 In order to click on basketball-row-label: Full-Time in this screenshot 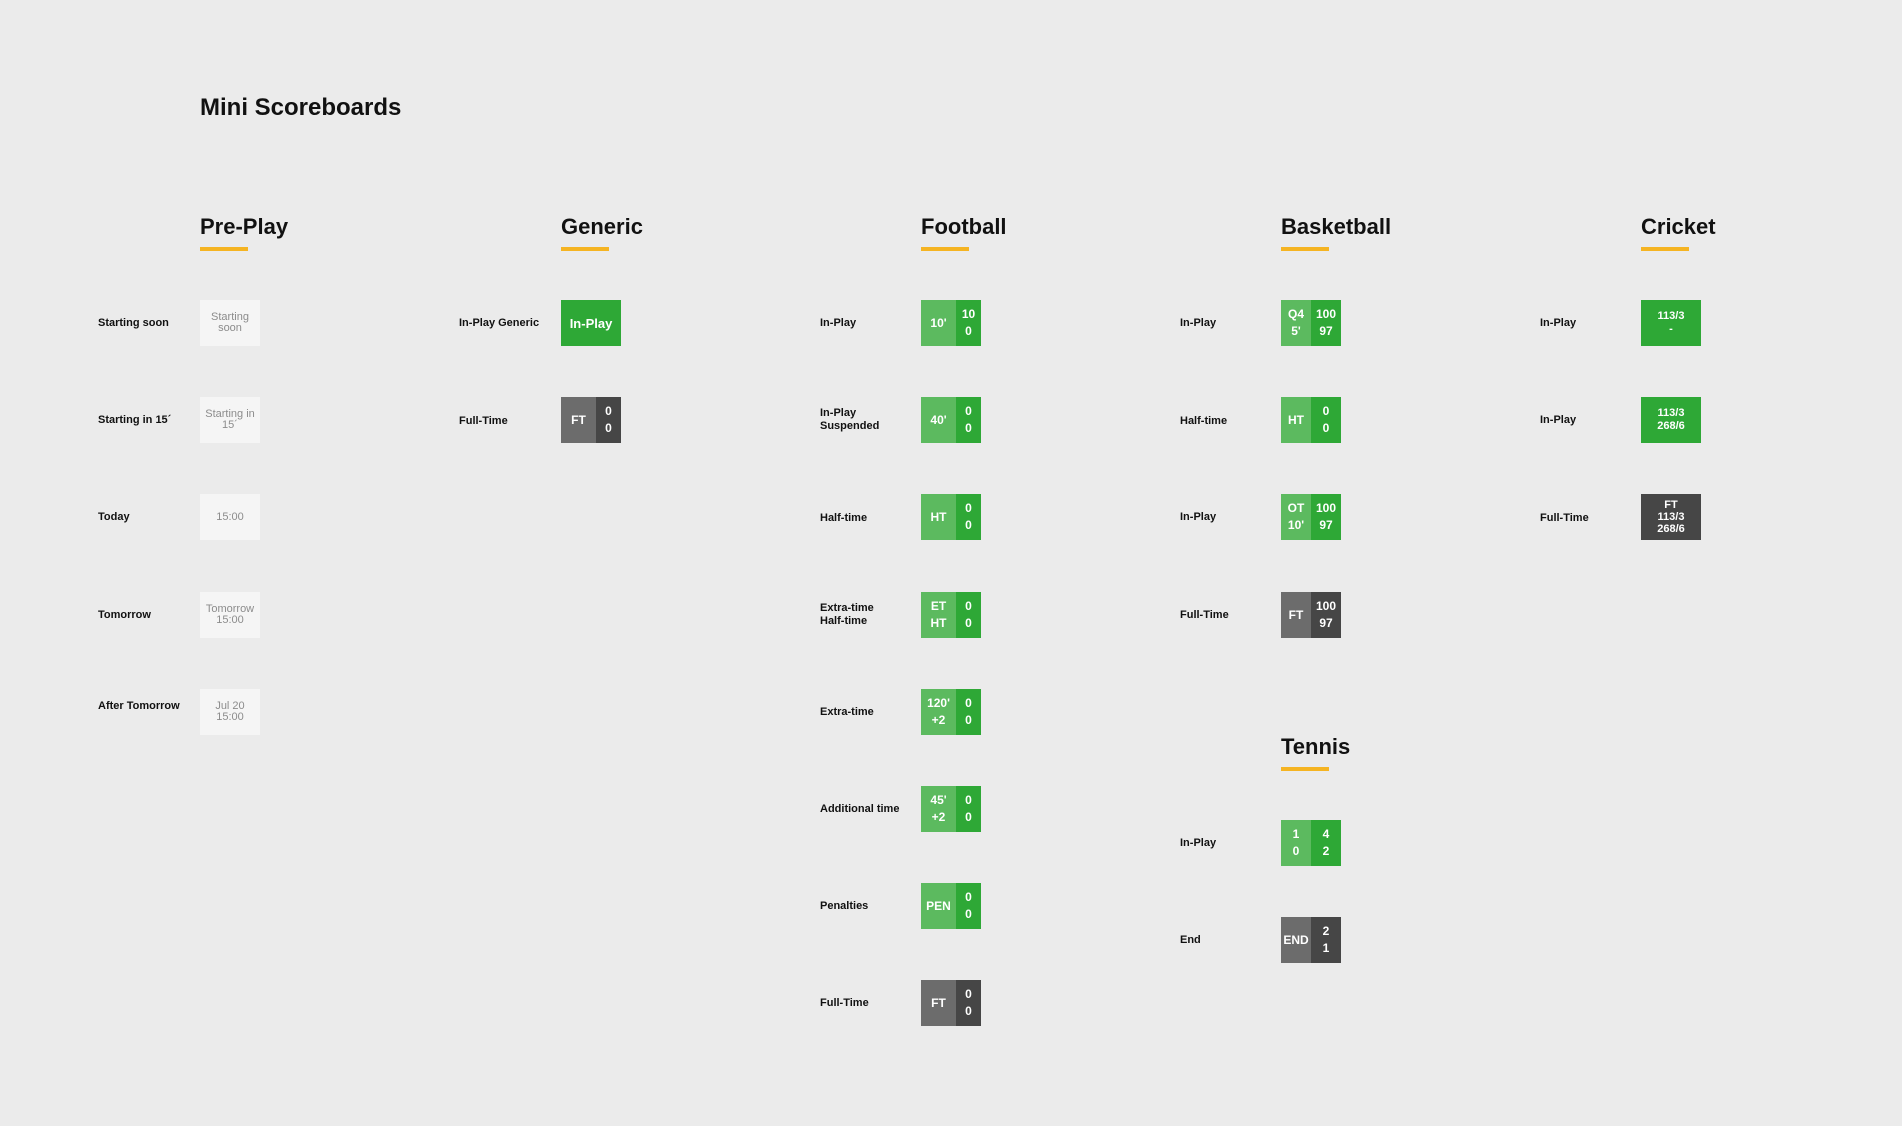, I will do `click(1204, 615)`.